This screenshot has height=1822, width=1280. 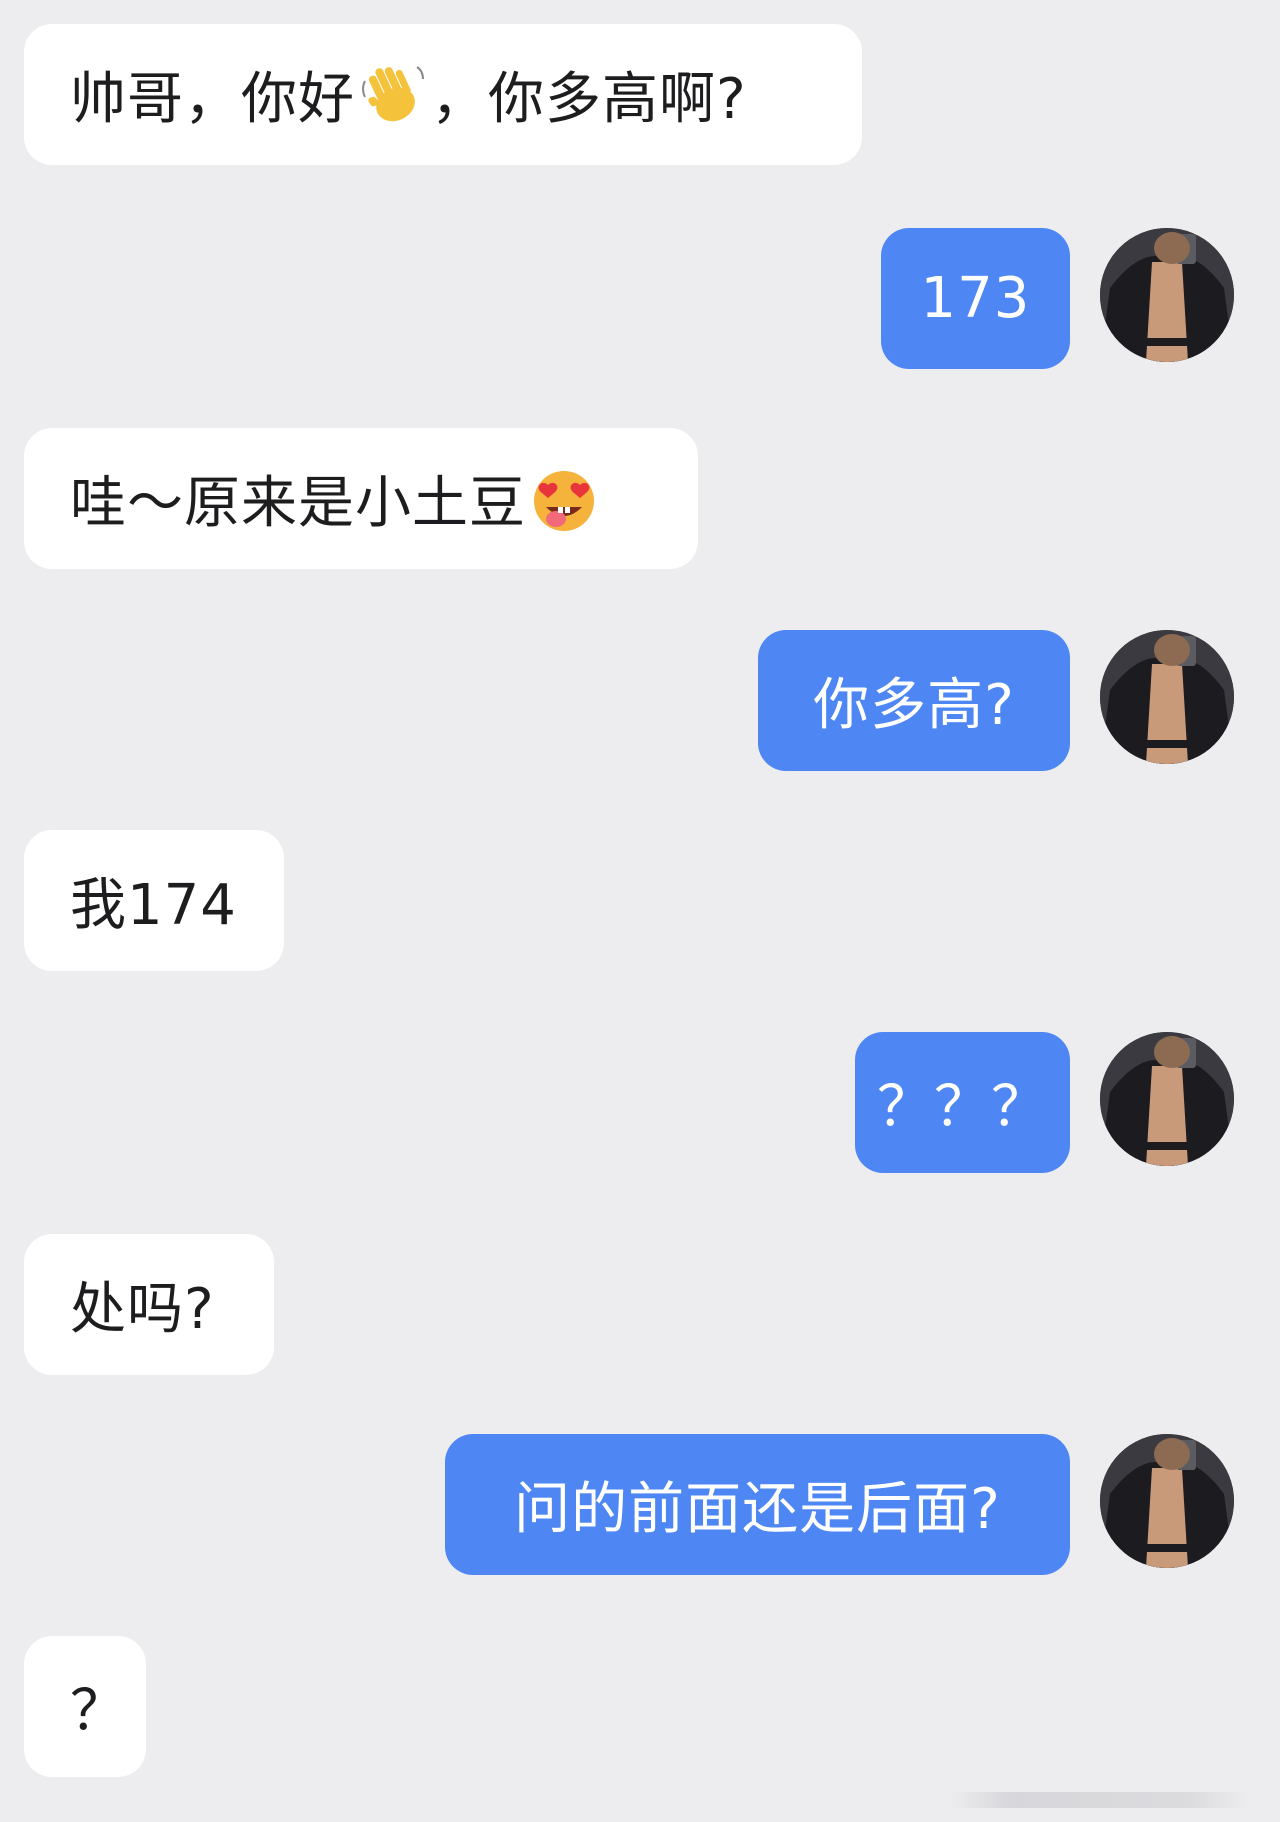 What do you see at coordinates (153, 905) in the screenshot?
I see `message-text: 我174` at bounding box center [153, 905].